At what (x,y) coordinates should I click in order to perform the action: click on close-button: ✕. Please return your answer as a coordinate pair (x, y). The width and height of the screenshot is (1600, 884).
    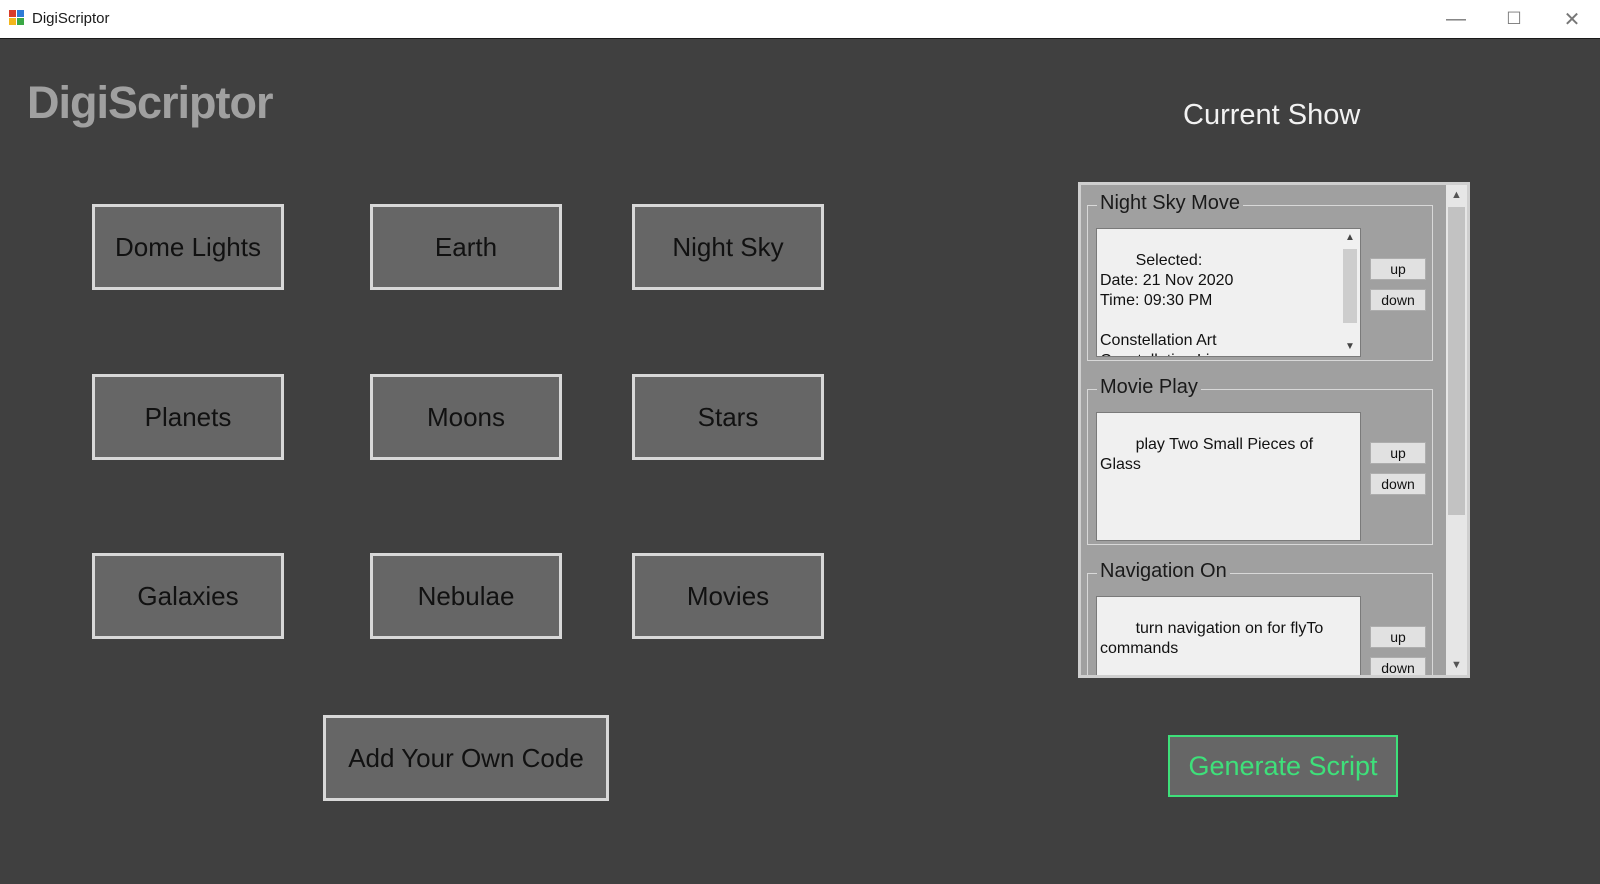
    Looking at the image, I should click on (1571, 19).